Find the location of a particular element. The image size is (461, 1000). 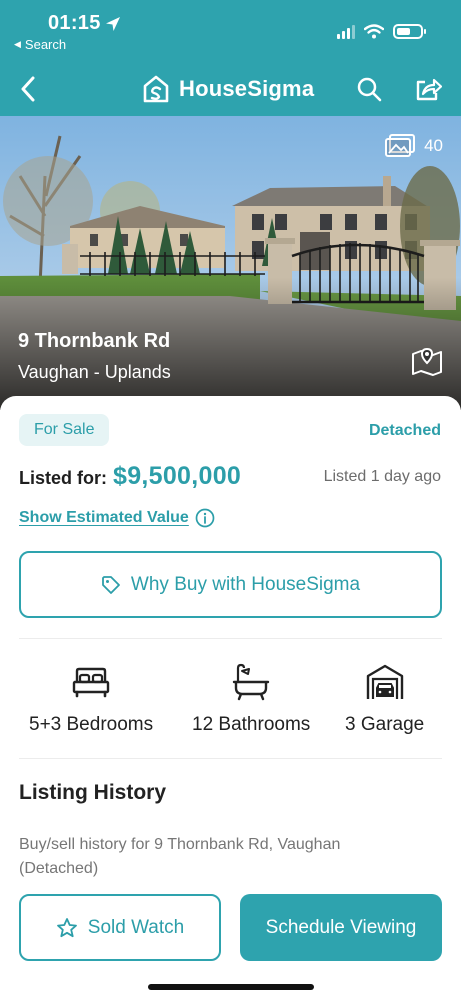

features-row: 5+3 Bedrooms 12 Bathrooms 3 Garage is located at coordinates (230, 702).